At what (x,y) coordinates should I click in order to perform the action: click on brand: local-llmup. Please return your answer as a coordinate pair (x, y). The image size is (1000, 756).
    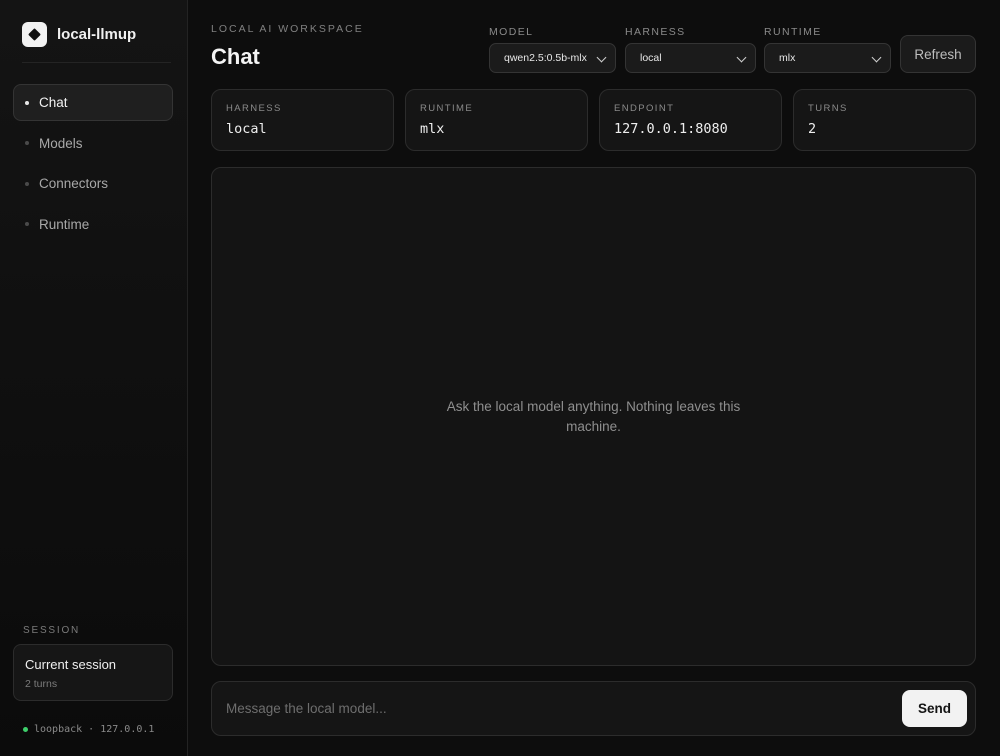
    Looking at the image, I should click on (79, 34).